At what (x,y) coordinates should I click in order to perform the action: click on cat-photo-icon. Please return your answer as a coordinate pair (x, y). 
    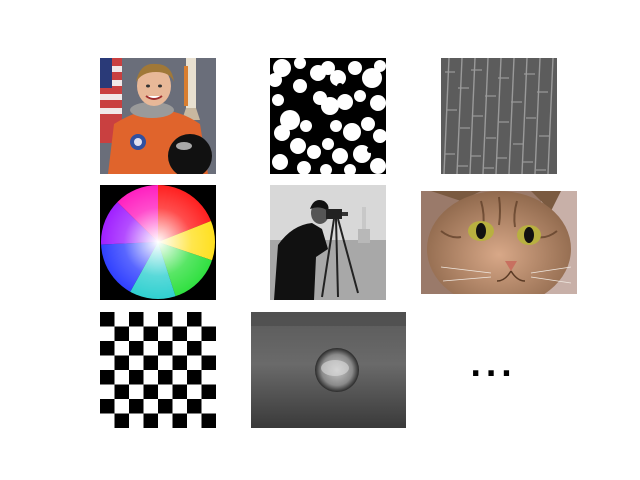
    Looking at the image, I should click on (499, 242).